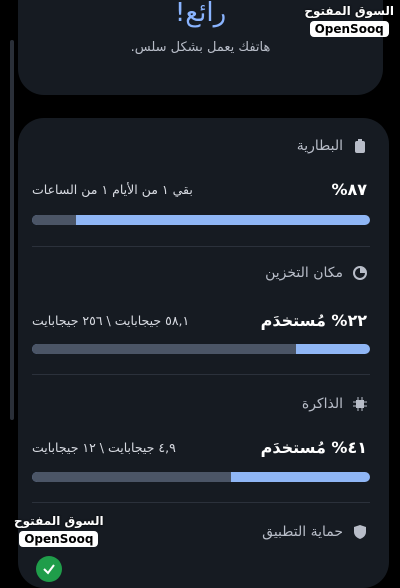  Describe the element at coordinates (164, 349) in the screenshot. I see `storage-bar-used` at that location.